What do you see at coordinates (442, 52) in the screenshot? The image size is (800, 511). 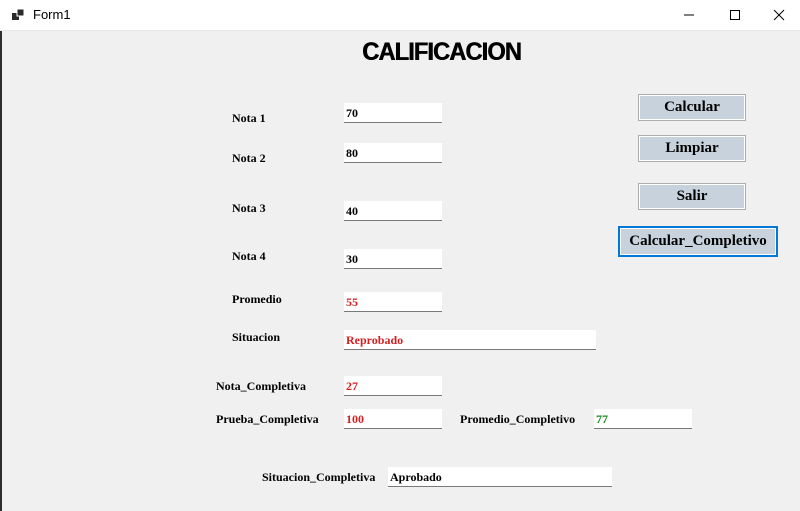 I see `page-title: CALIFICACION` at bounding box center [442, 52].